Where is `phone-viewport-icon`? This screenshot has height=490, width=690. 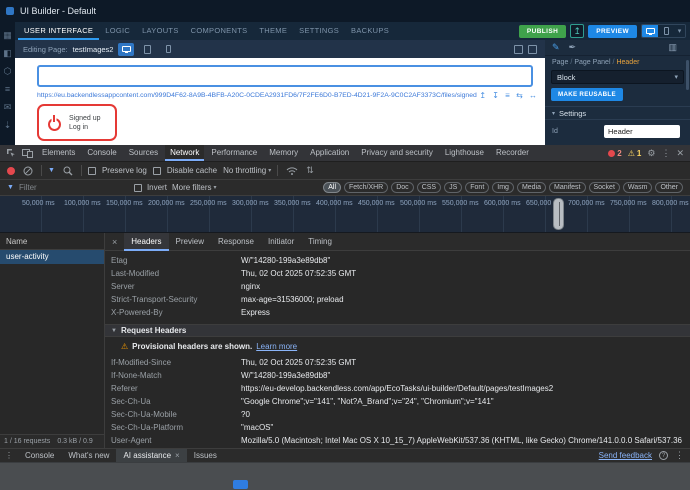 phone-viewport-icon is located at coordinates (666, 31).